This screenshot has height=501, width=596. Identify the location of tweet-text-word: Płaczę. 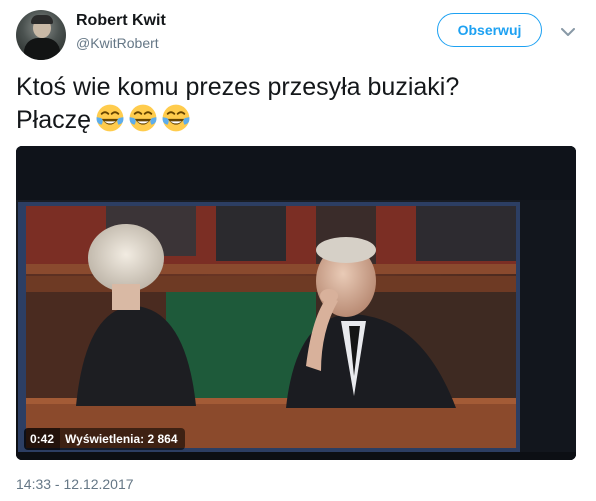
(54, 120).